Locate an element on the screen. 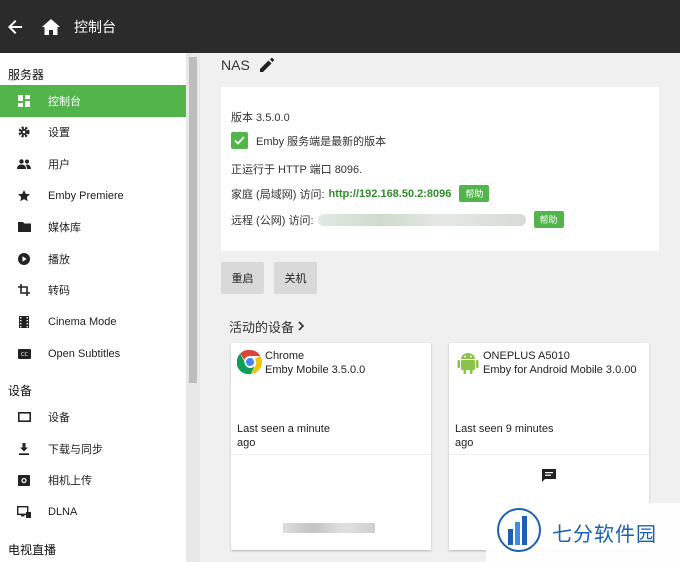 Image resolution: width=680 pixels, height=562 pixels. dlna-icon is located at coordinates (24, 511).